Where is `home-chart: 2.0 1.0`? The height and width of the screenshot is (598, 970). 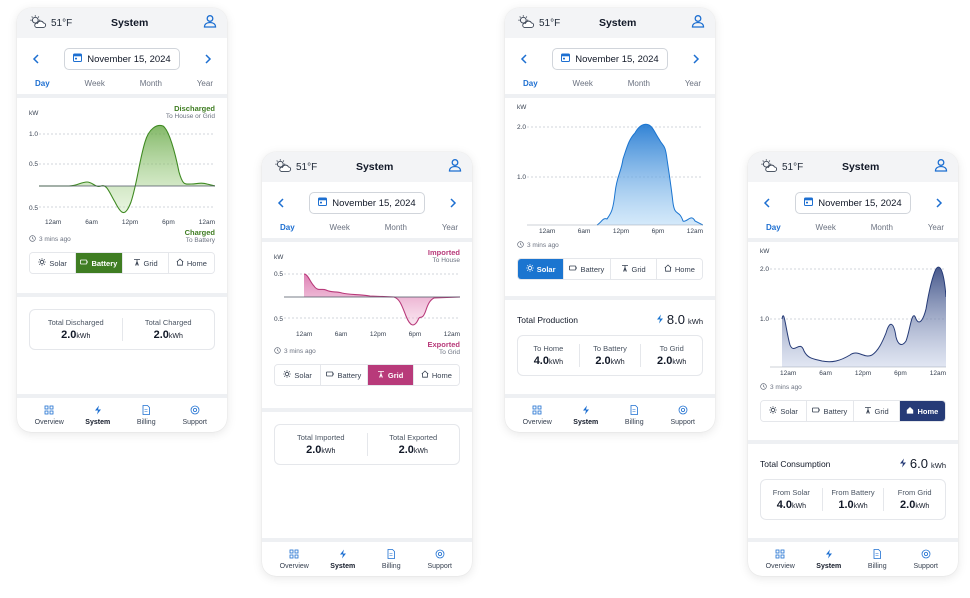 home-chart: 2.0 1.0 is located at coordinates (853, 317).